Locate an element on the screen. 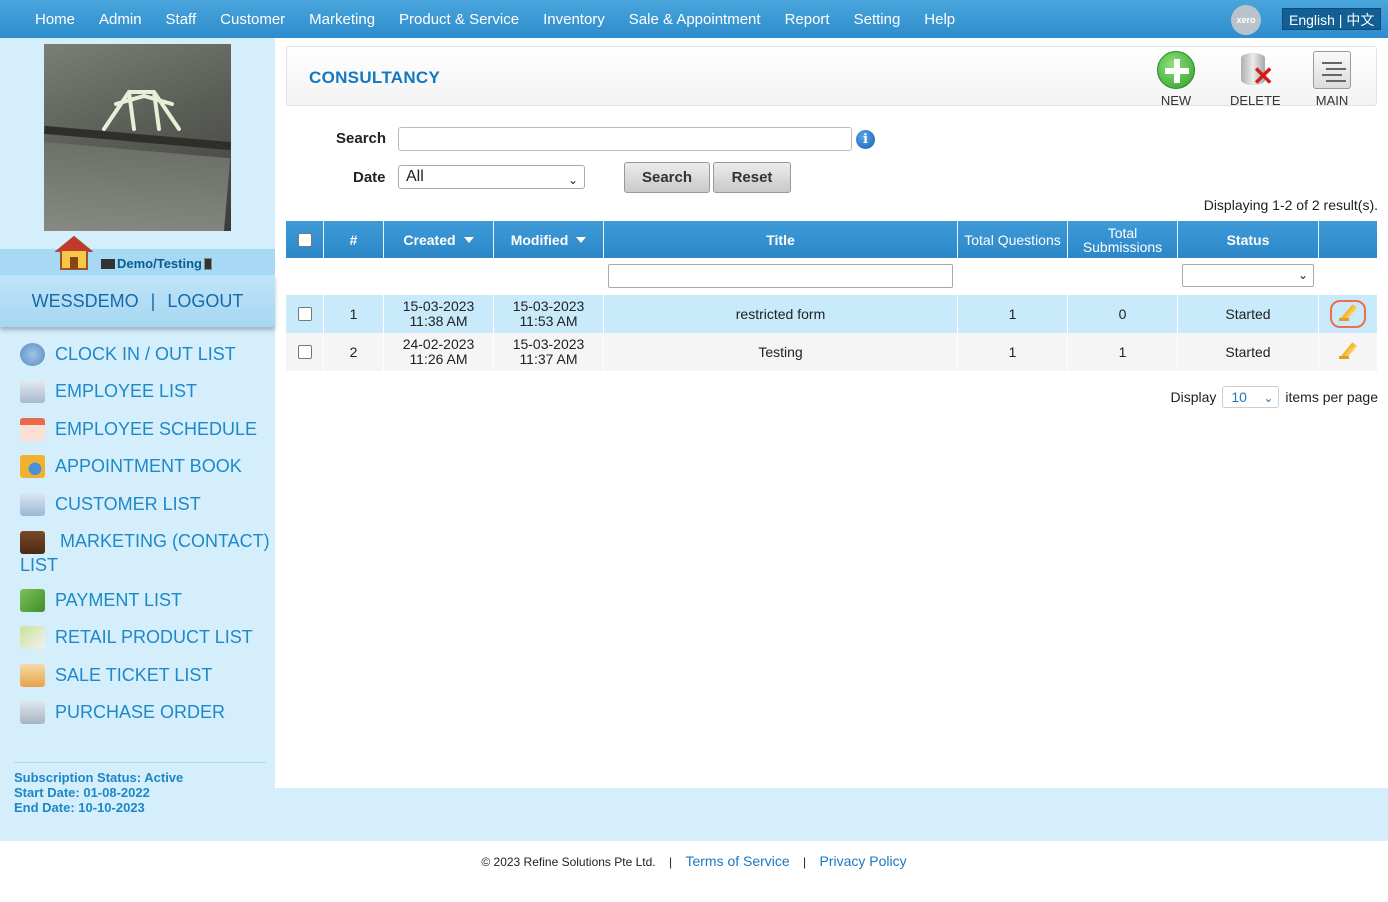  sidebar-item-payment-list: PAYMENT LIST is located at coordinates (137, 607).